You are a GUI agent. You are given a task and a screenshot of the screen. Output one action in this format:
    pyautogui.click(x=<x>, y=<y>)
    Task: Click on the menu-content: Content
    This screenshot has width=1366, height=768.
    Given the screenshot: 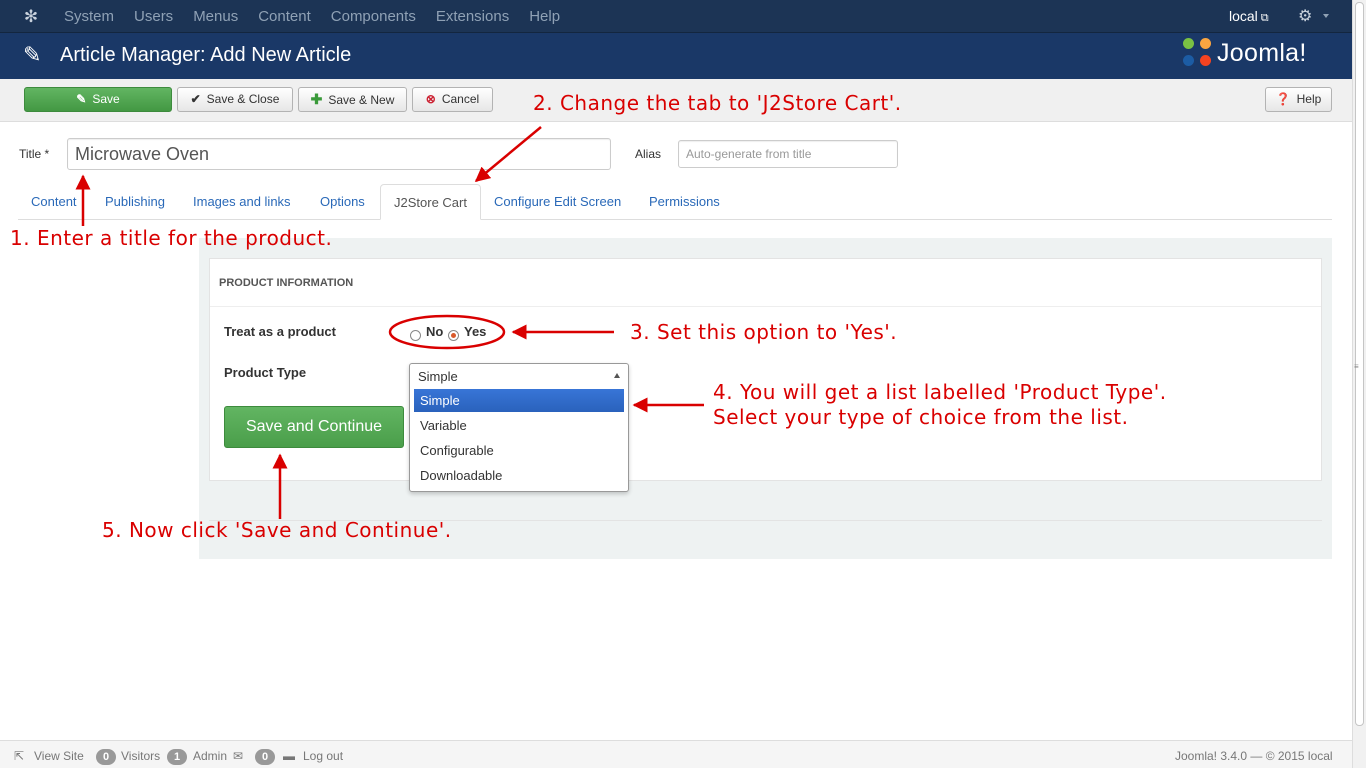 What is the action you would take?
    pyautogui.click(x=284, y=16)
    